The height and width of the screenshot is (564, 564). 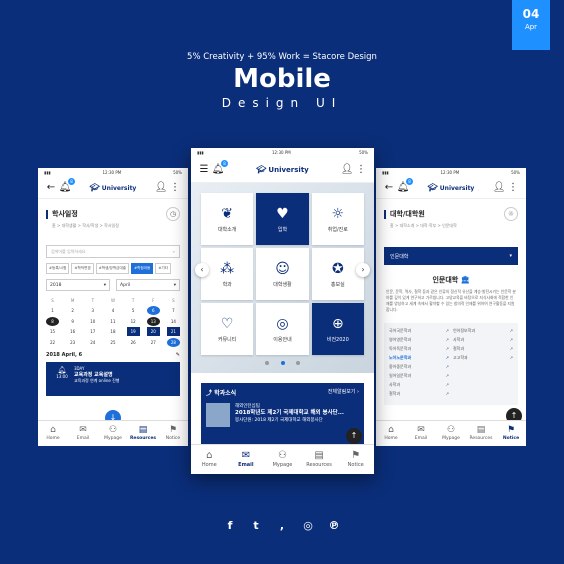 I want to click on menu-tile-guide: ◎ 이용안내, so click(x=282, y=329).